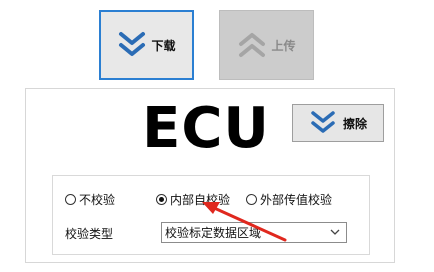  What do you see at coordinates (354, 123) in the screenshot?
I see `erase-button-label: 擦除` at bounding box center [354, 123].